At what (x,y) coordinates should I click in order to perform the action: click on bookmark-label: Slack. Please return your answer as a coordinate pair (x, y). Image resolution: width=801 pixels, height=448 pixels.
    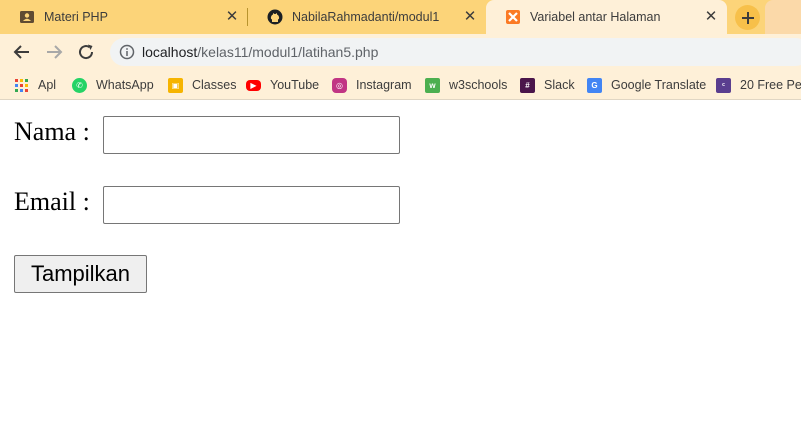
    Looking at the image, I should click on (559, 85).